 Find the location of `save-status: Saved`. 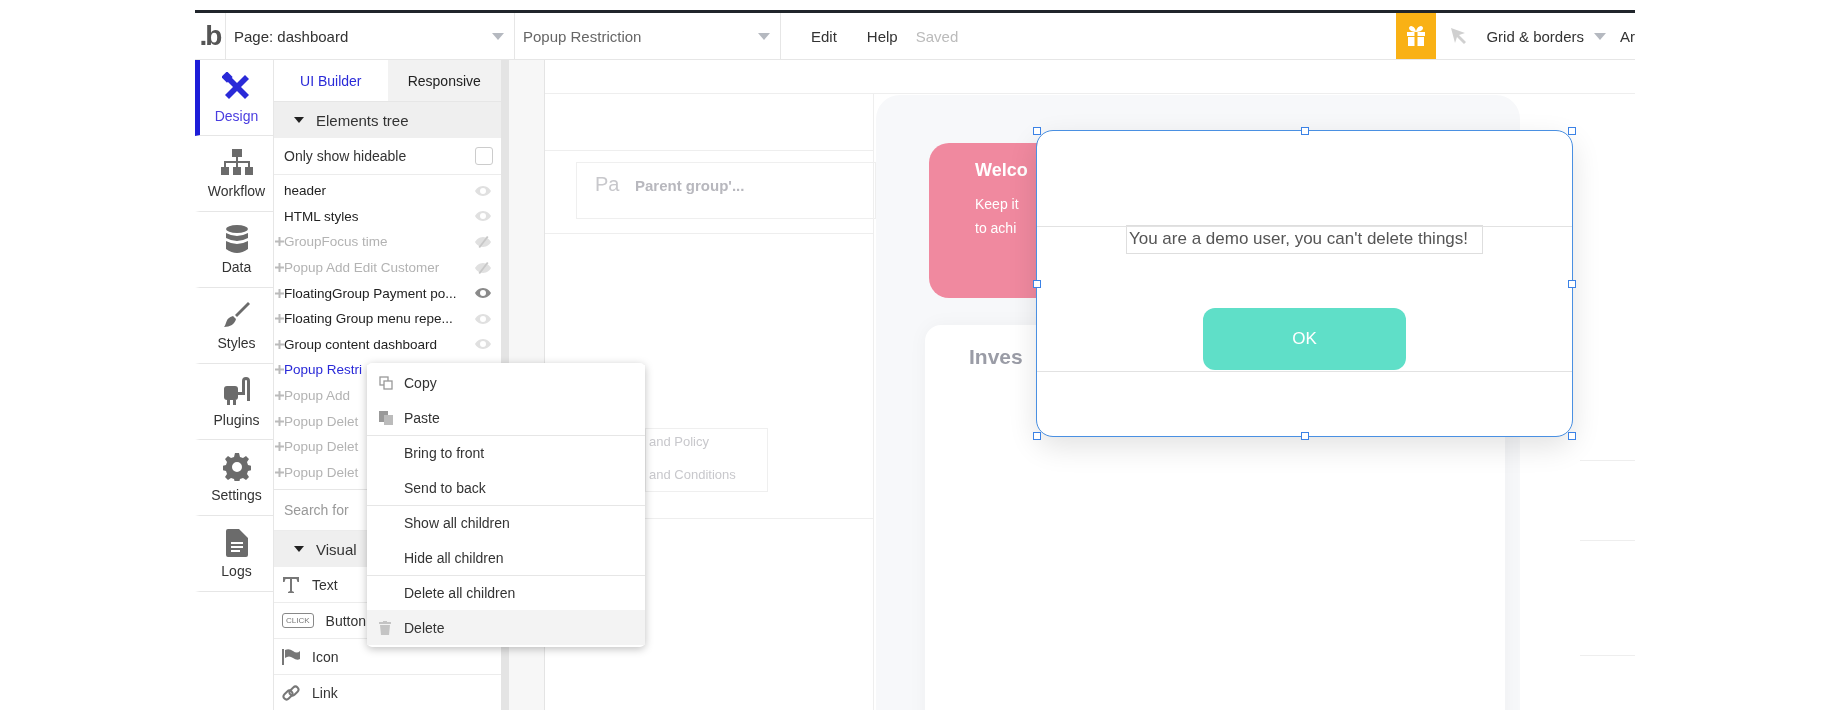

save-status: Saved is located at coordinates (937, 36).